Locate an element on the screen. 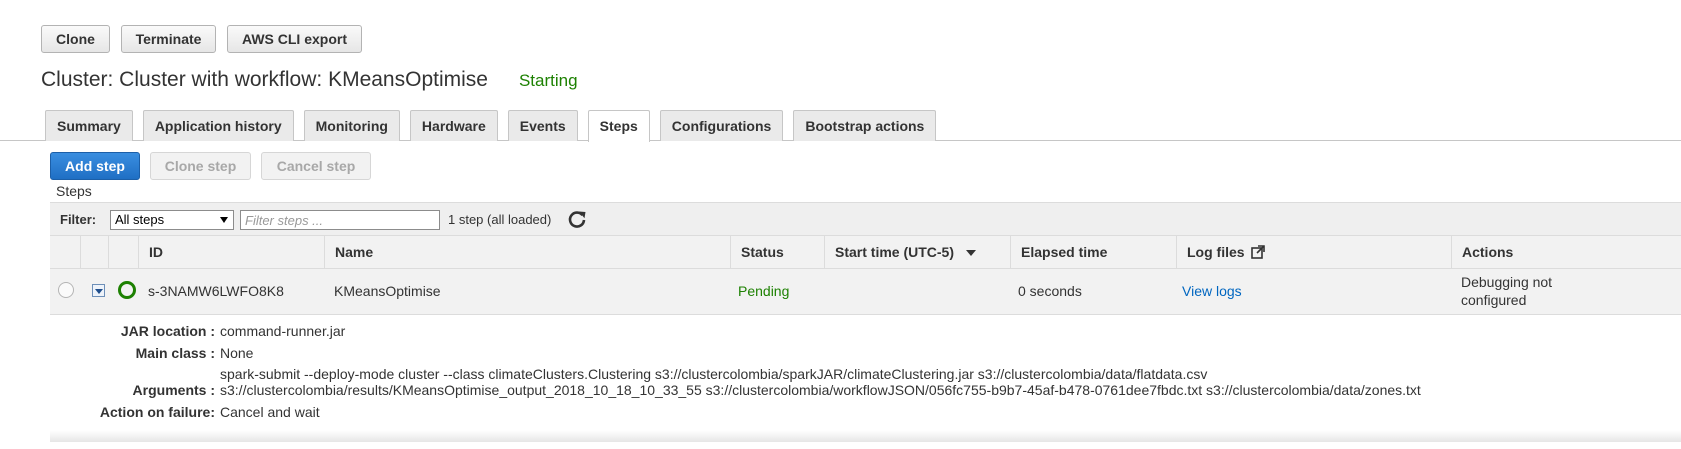 The width and height of the screenshot is (1681, 449). step-count: 1 step (all loaded) is located at coordinates (500, 219).